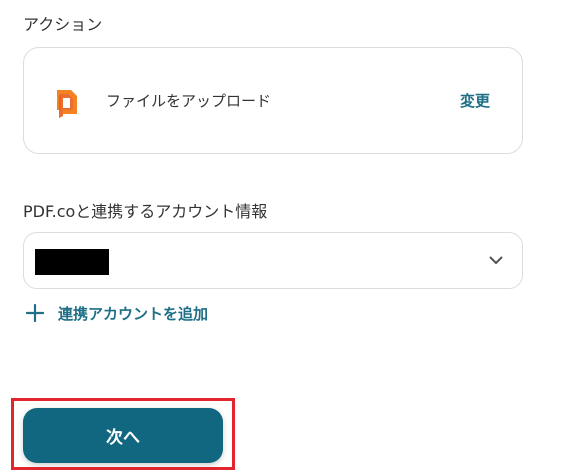 This screenshot has height=472, width=587. Describe the element at coordinates (63, 24) in the screenshot. I see `action-section-label: アクション` at that location.